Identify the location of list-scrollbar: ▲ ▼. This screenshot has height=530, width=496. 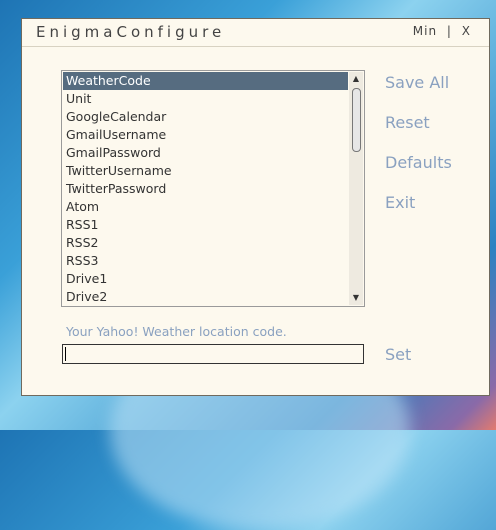
(356, 188).